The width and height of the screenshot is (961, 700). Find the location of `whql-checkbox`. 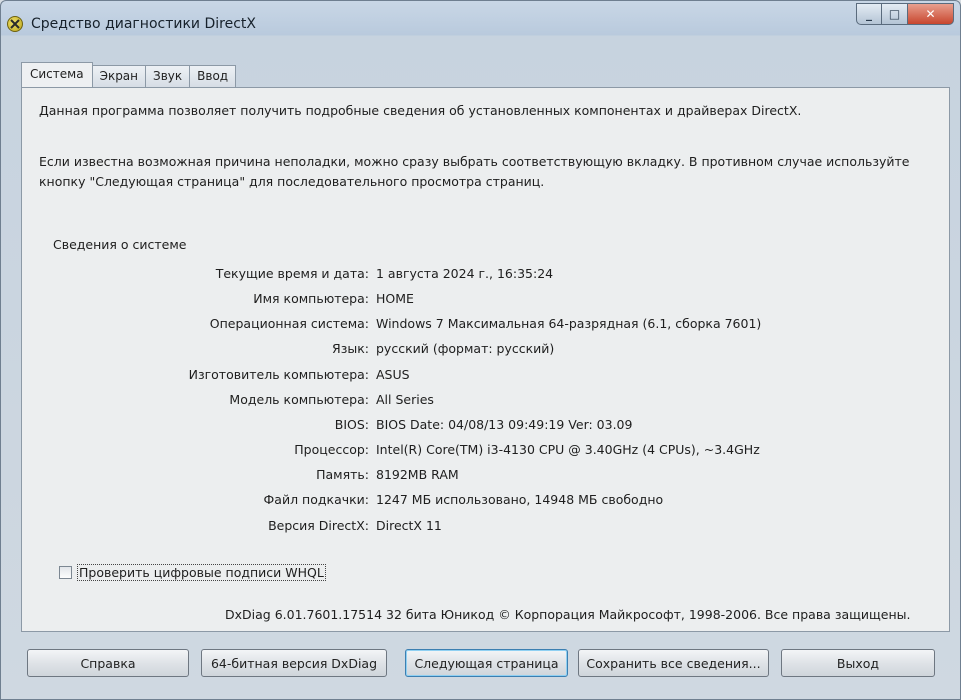

whql-checkbox is located at coordinates (65, 572).